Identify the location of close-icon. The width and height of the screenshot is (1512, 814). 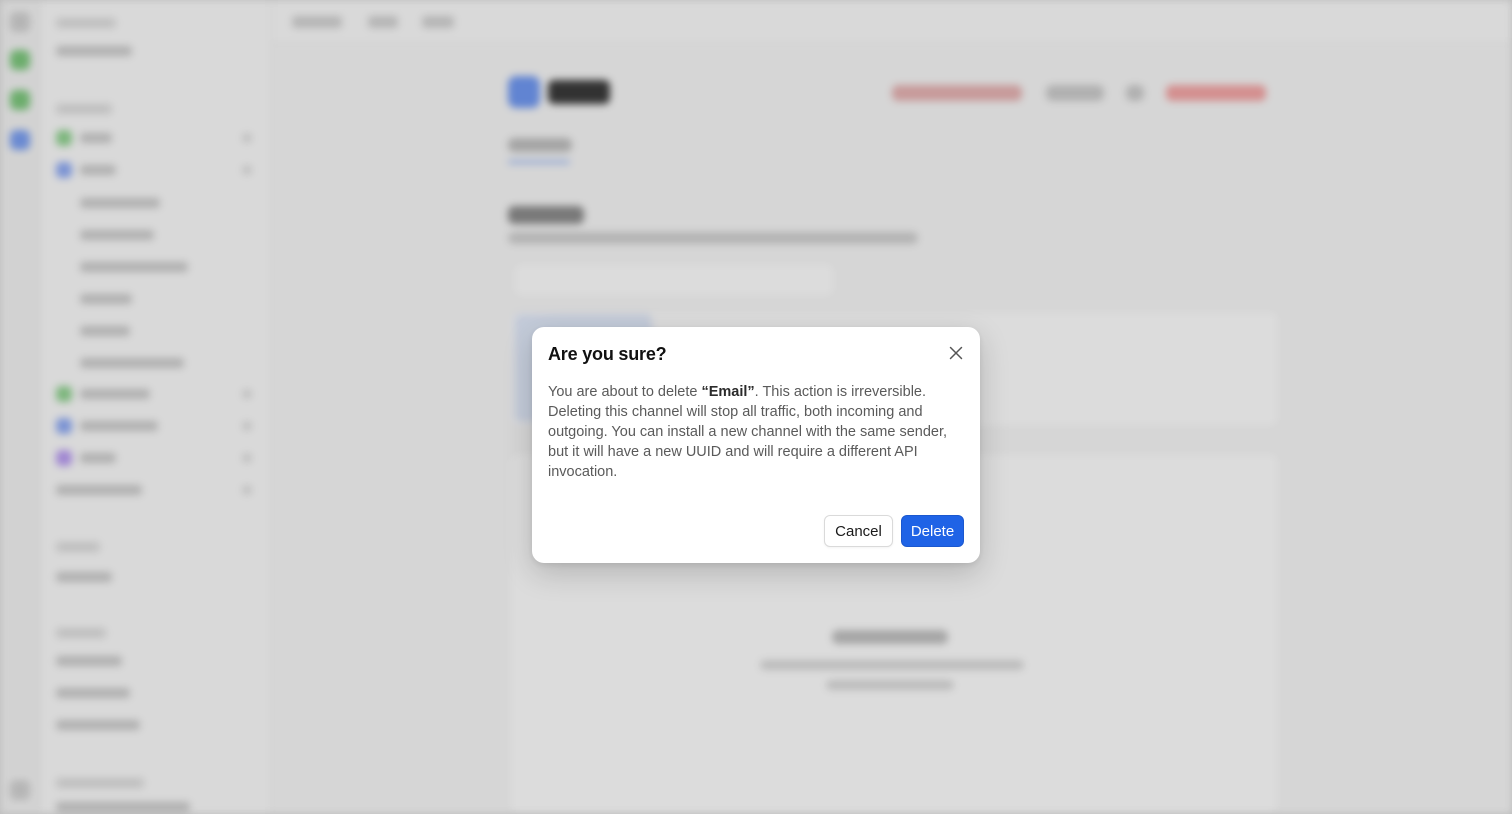
(956, 353).